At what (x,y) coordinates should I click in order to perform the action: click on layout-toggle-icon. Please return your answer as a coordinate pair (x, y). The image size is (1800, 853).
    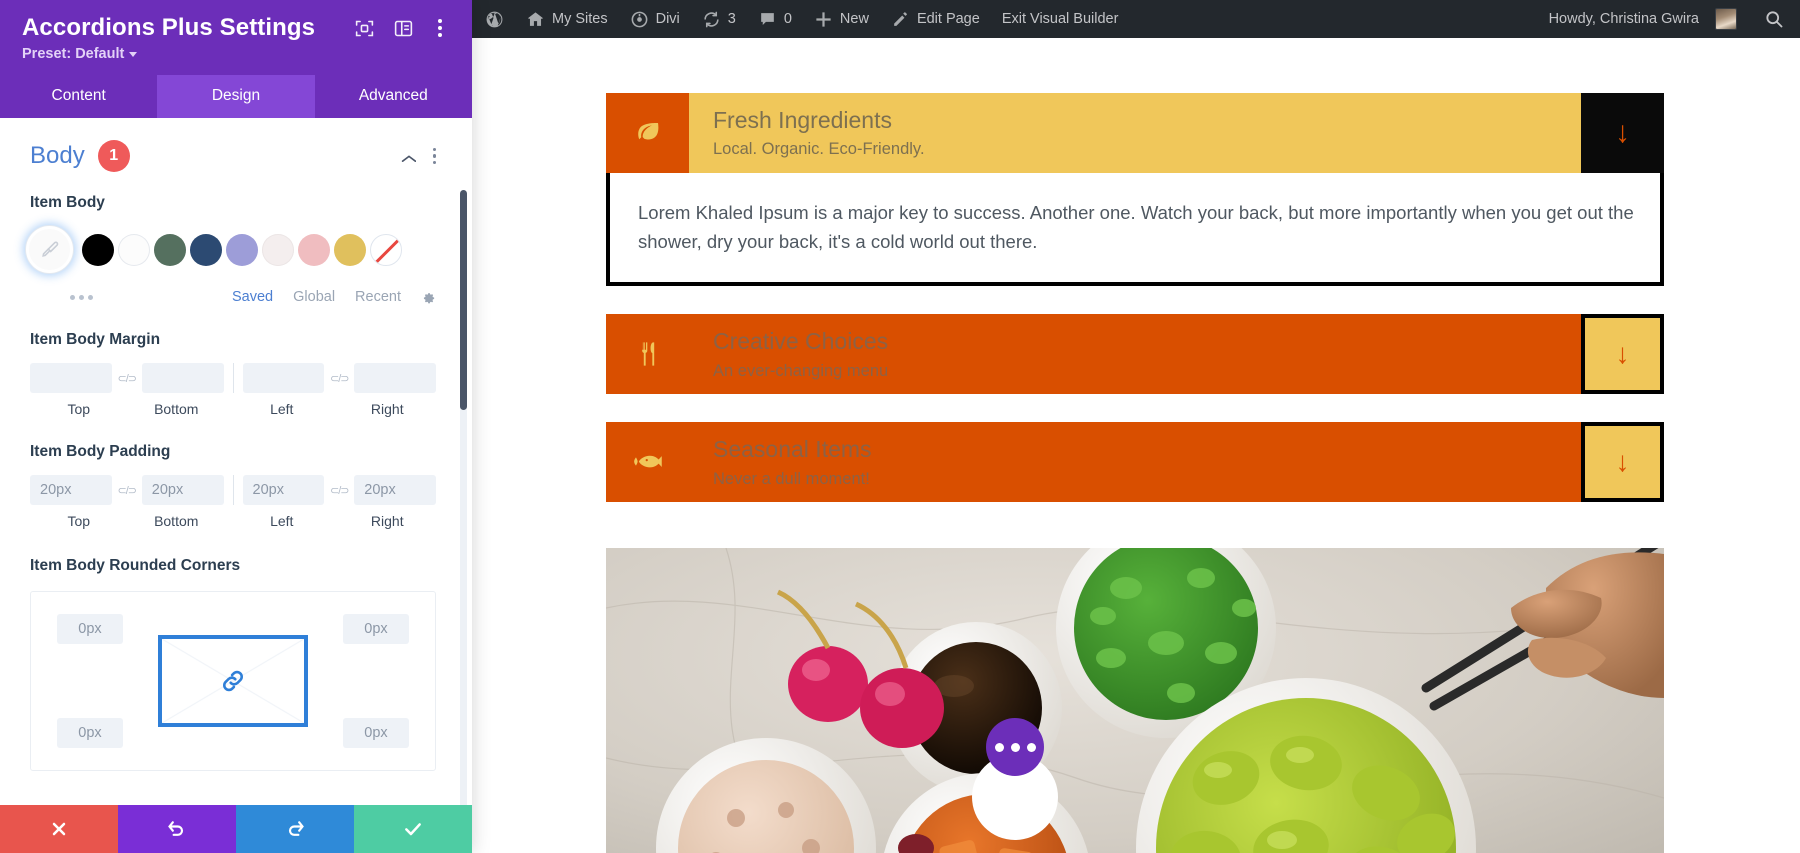
    Looking at the image, I should click on (403, 28).